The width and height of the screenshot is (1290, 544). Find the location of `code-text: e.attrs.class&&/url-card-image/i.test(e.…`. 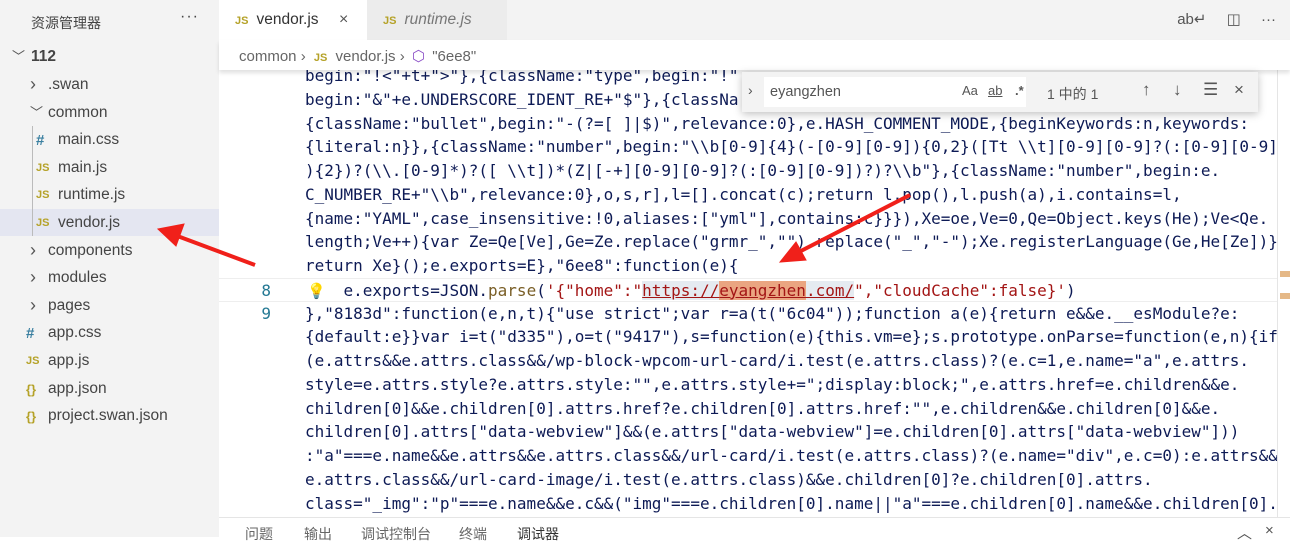

code-text: e.attrs.class&&/url-card-image/i.test(e.… is located at coordinates (729, 479).